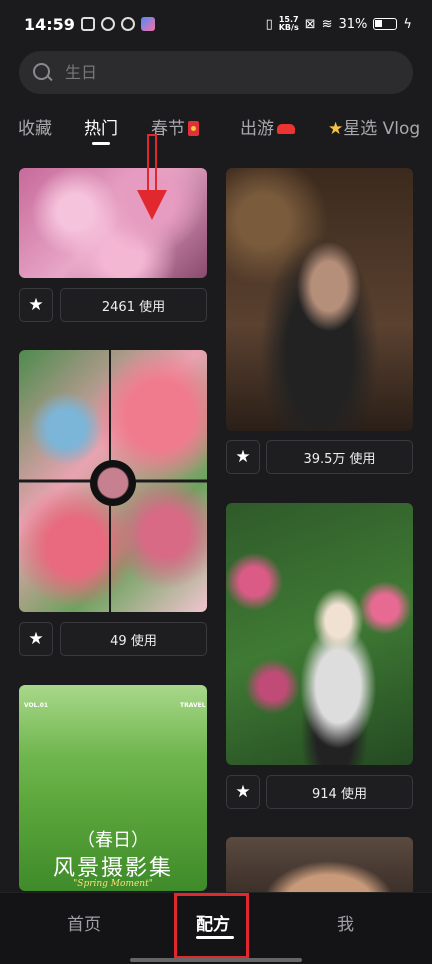 This screenshot has height=964, width=432. I want to click on card-badge-left: VOL.01, so click(36, 705).